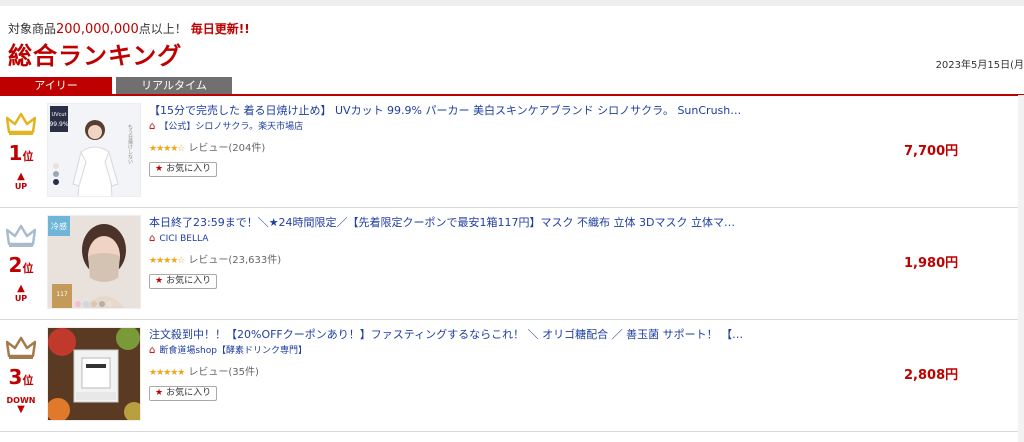  Describe the element at coordinates (979, 65) in the screenshot. I see `ranking-date: 2023年5月15日(月` at that location.